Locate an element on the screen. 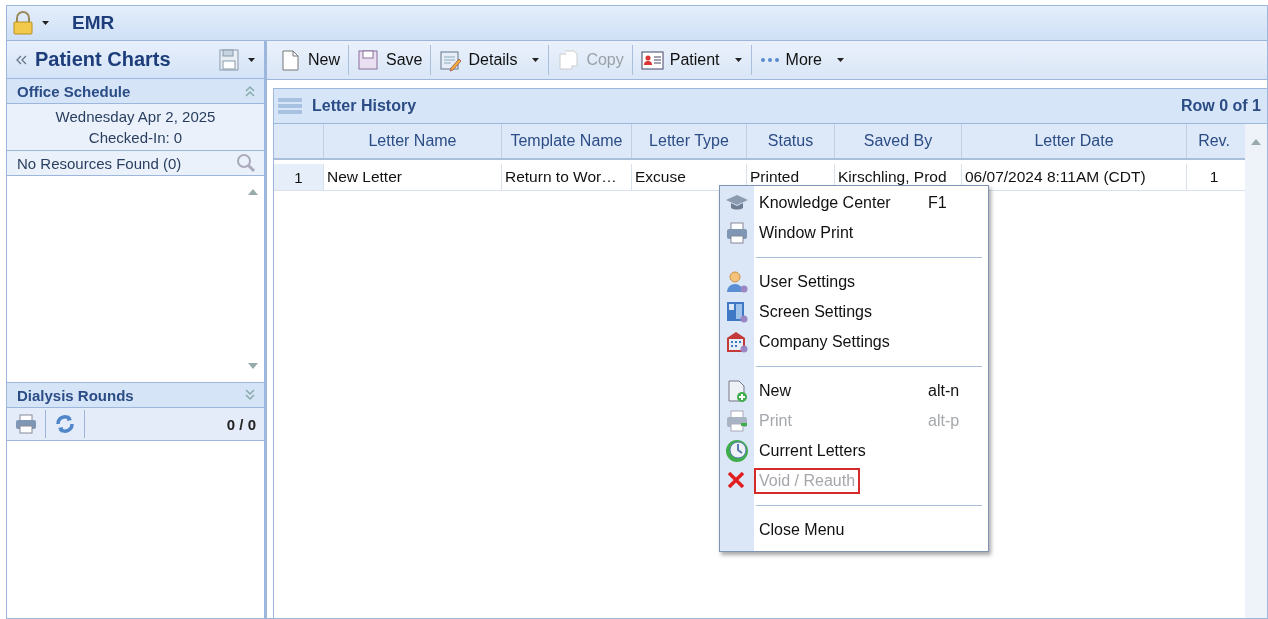 The image size is (1268, 619). rounds-count: 0 / 0 is located at coordinates (241, 424).